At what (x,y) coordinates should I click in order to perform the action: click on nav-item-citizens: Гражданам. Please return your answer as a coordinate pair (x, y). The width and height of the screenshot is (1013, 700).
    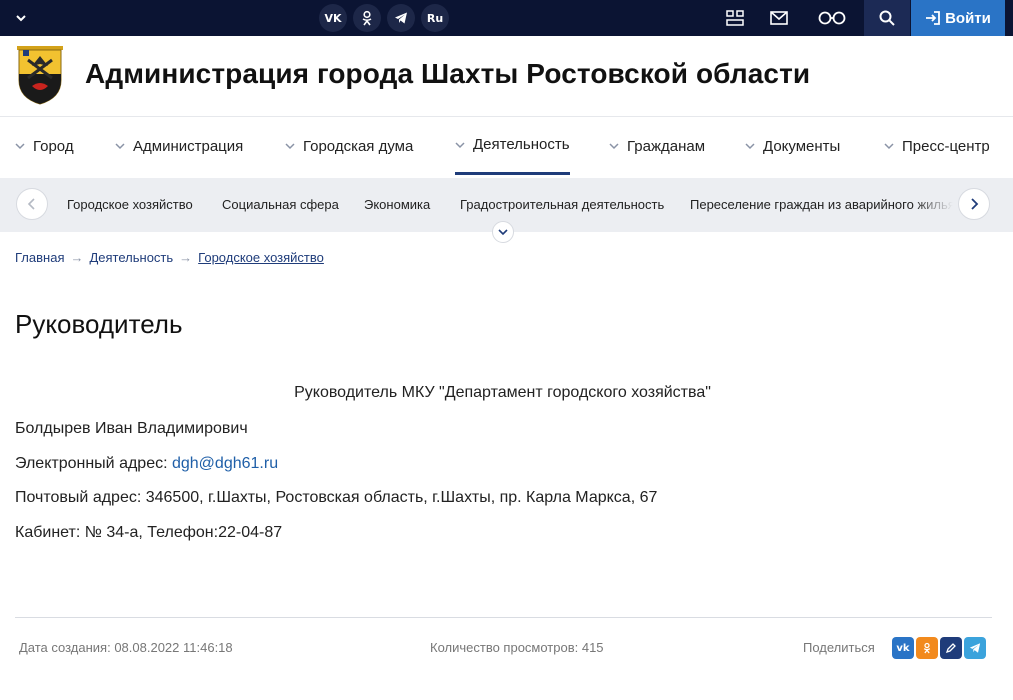
    Looking at the image, I should click on (657, 146).